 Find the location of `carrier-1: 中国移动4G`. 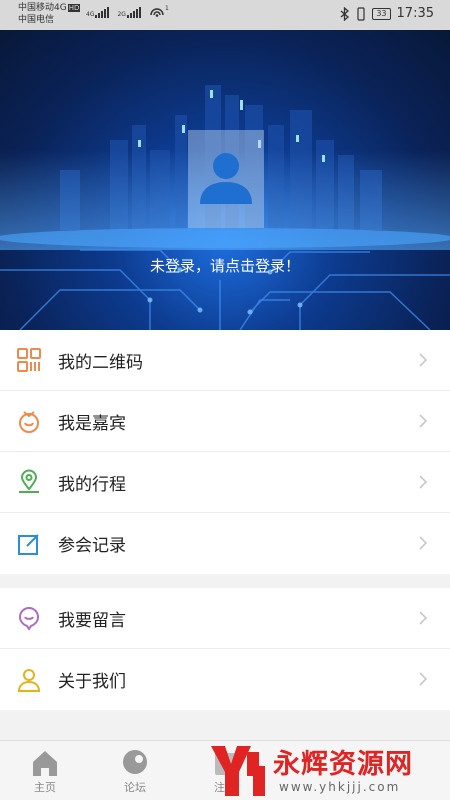

carrier-1: 中国移动4G is located at coordinates (42, 8).